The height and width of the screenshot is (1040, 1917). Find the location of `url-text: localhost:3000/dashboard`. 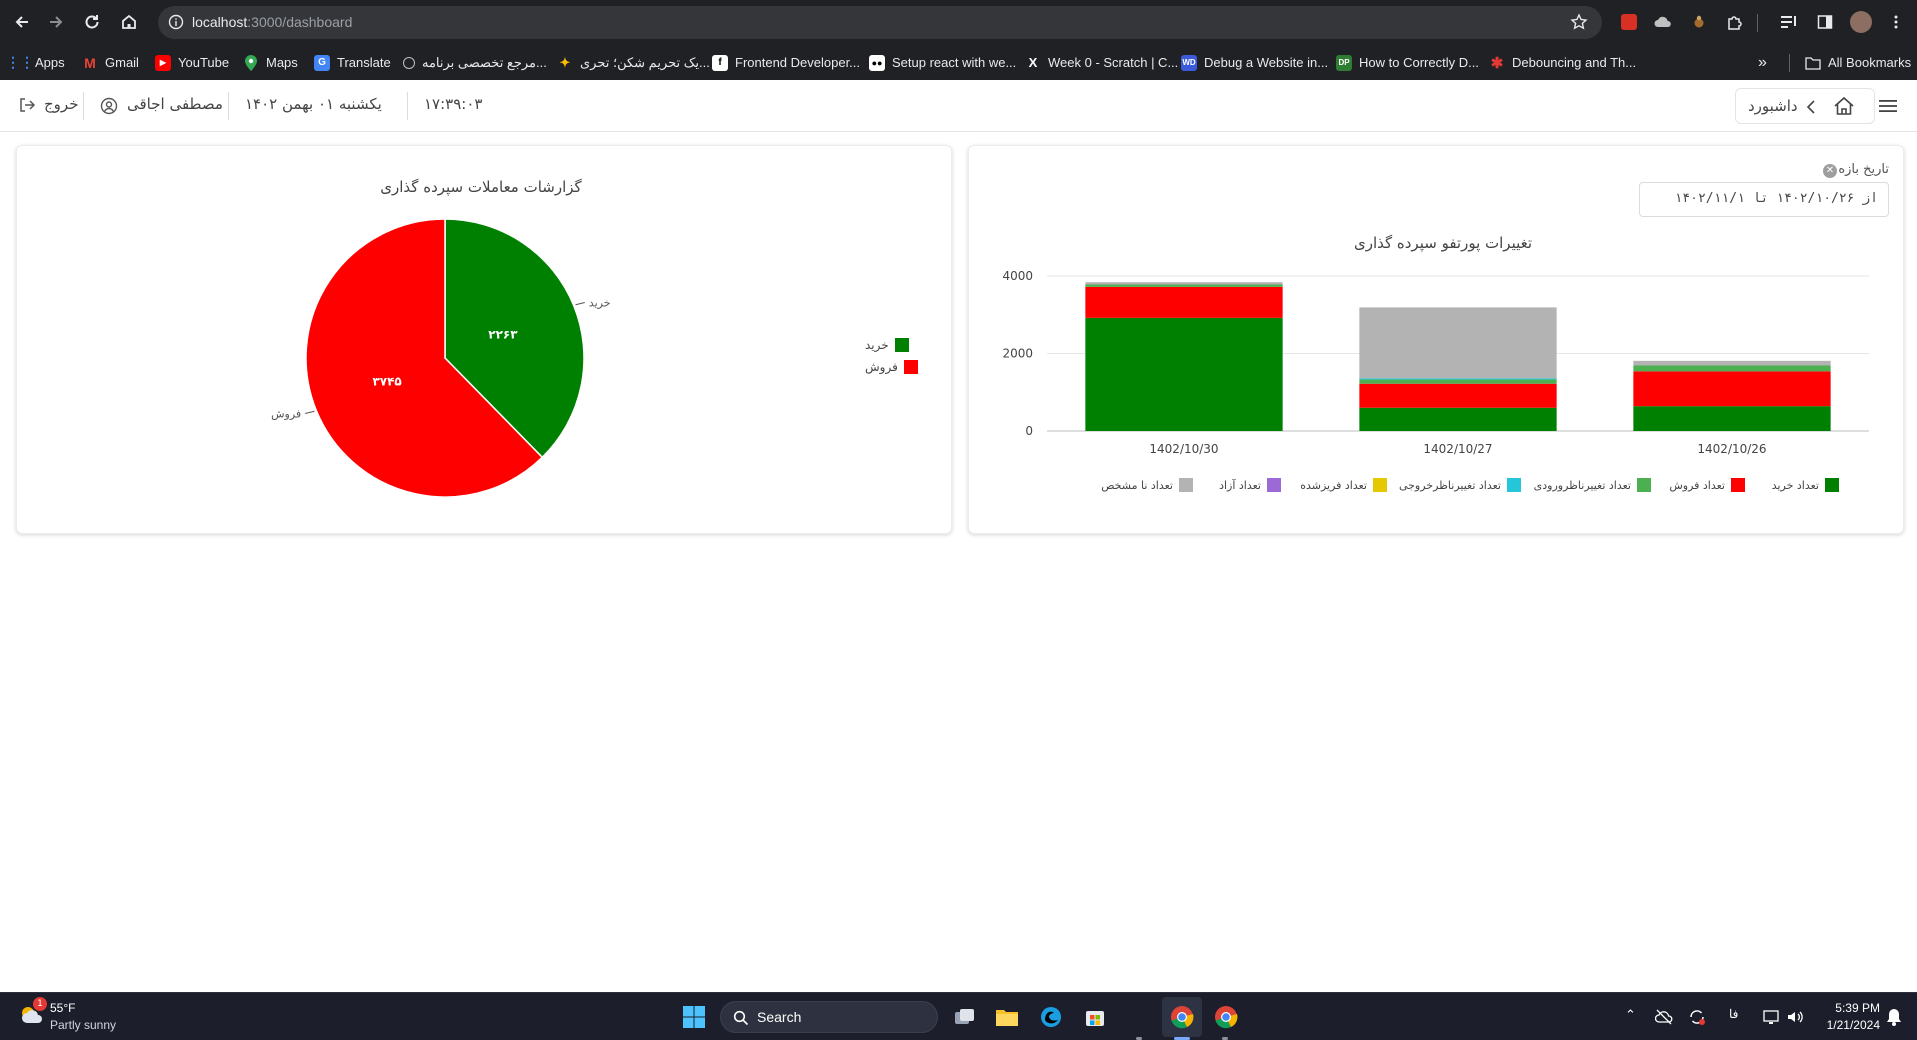

url-text: localhost:3000/dashboard is located at coordinates (272, 22).